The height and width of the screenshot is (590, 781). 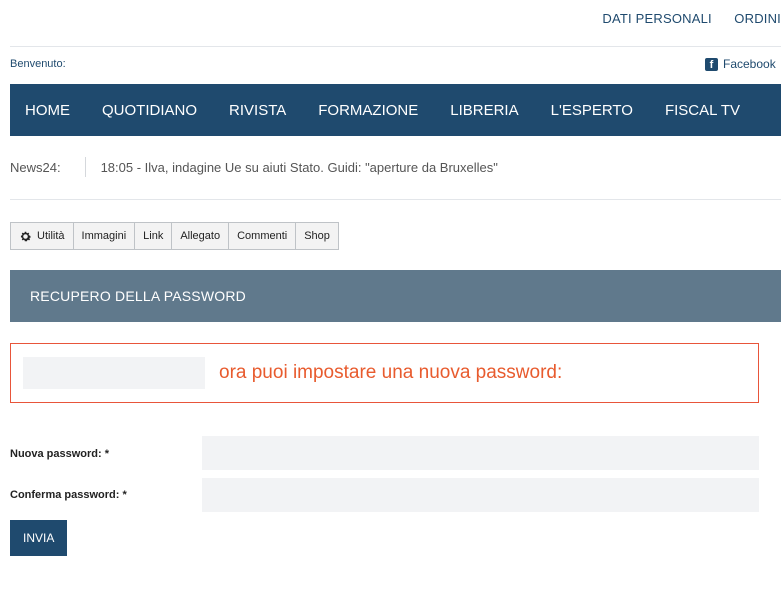 What do you see at coordinates (25, 236) in the screenshot?
I see `gear-icon` at bounding box center [25, 236].